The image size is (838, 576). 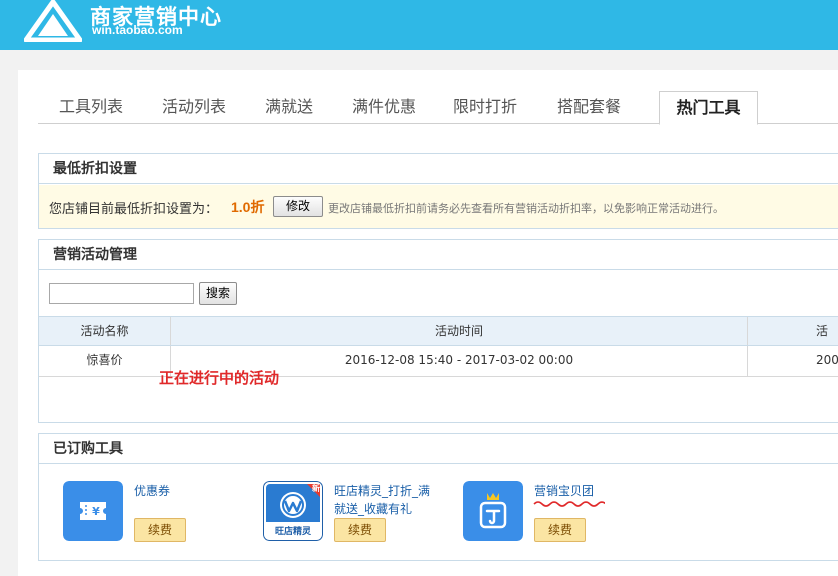 I want to click on activity-search-input, so click(x=121, y=293).